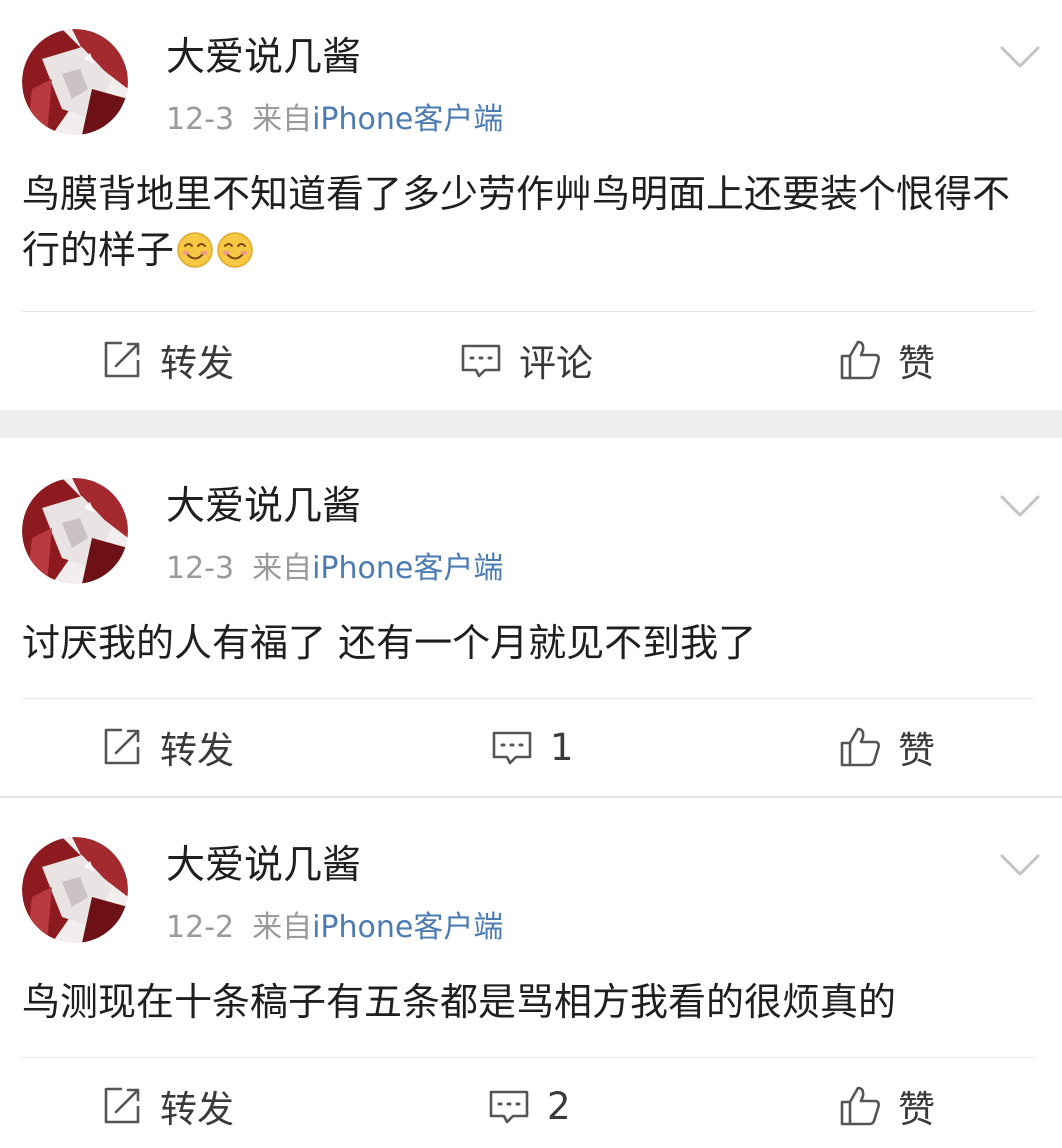 The image size is (1062, 1148). Describe the element at coordinates (559, 1106) in the screenshot. I see `comment-count: 2` at that location.